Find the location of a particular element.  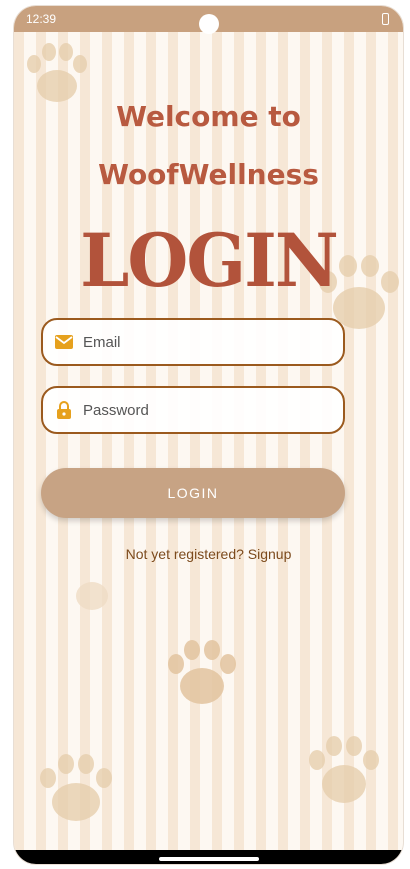

welcome-title-line1: Welcome to is located at coordinates (208, 116).